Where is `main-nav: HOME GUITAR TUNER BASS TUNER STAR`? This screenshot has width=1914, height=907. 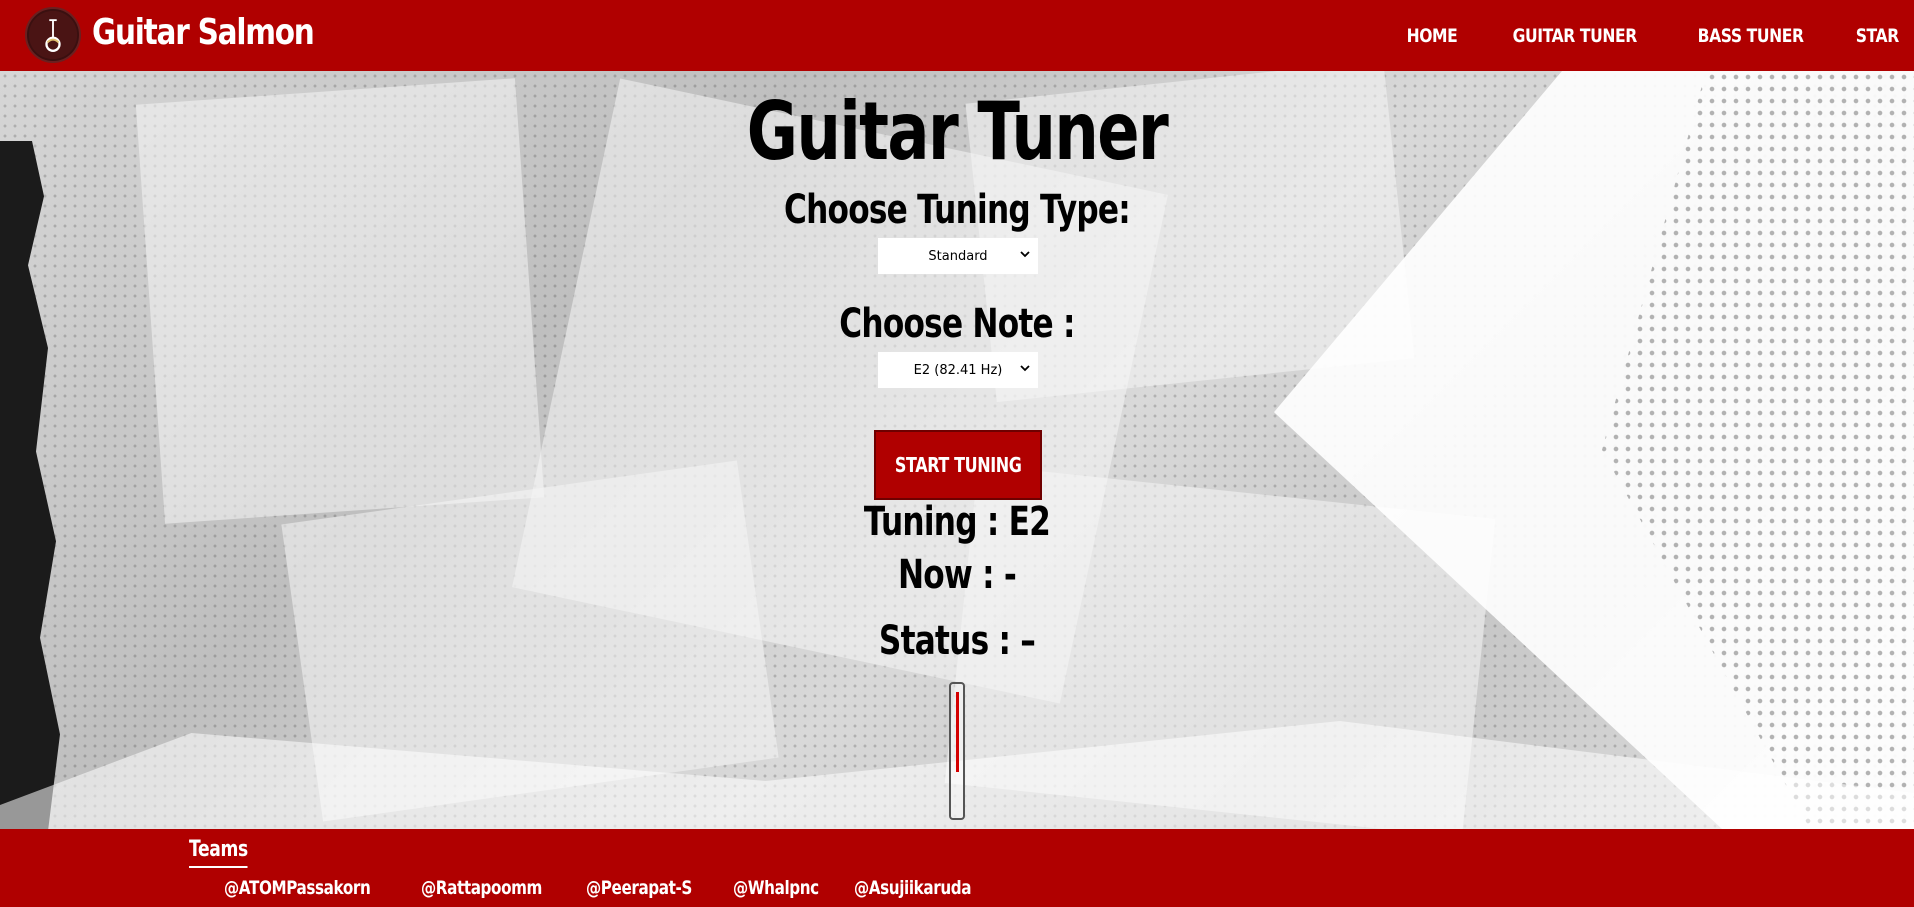
main-nav: HOME GUITAR TUNER BASS TUNER STAR is located at coordinates (1639, 35).